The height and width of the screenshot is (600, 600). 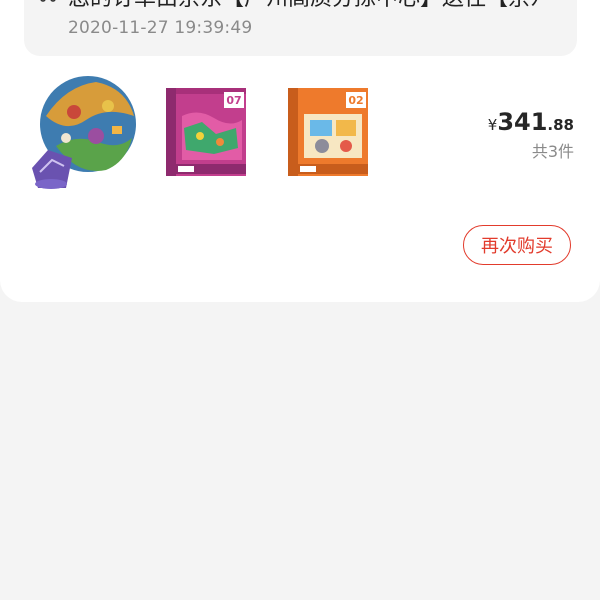 What do you see at coordinates (522, 122) in the screenshot?
I see `price-integer: 341` at bounding box center [522, 122].